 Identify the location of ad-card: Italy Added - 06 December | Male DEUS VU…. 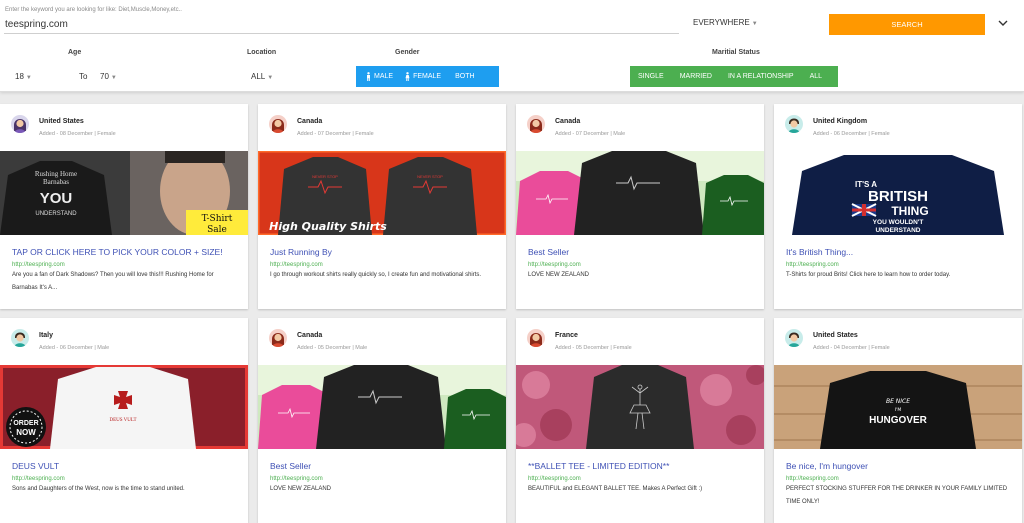
(124, 420).